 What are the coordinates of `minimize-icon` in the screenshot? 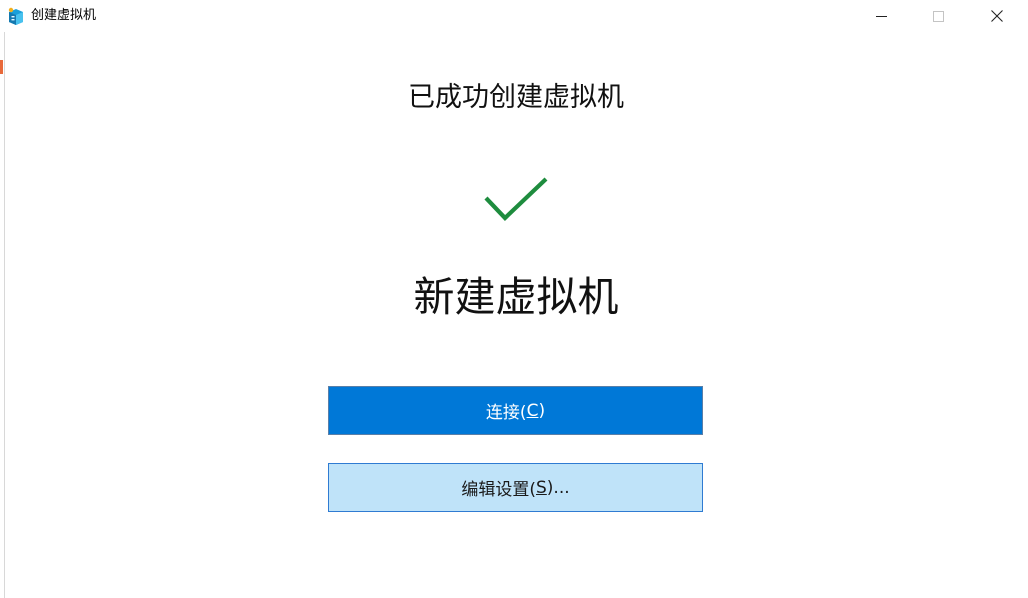 It's located at (881, 16).